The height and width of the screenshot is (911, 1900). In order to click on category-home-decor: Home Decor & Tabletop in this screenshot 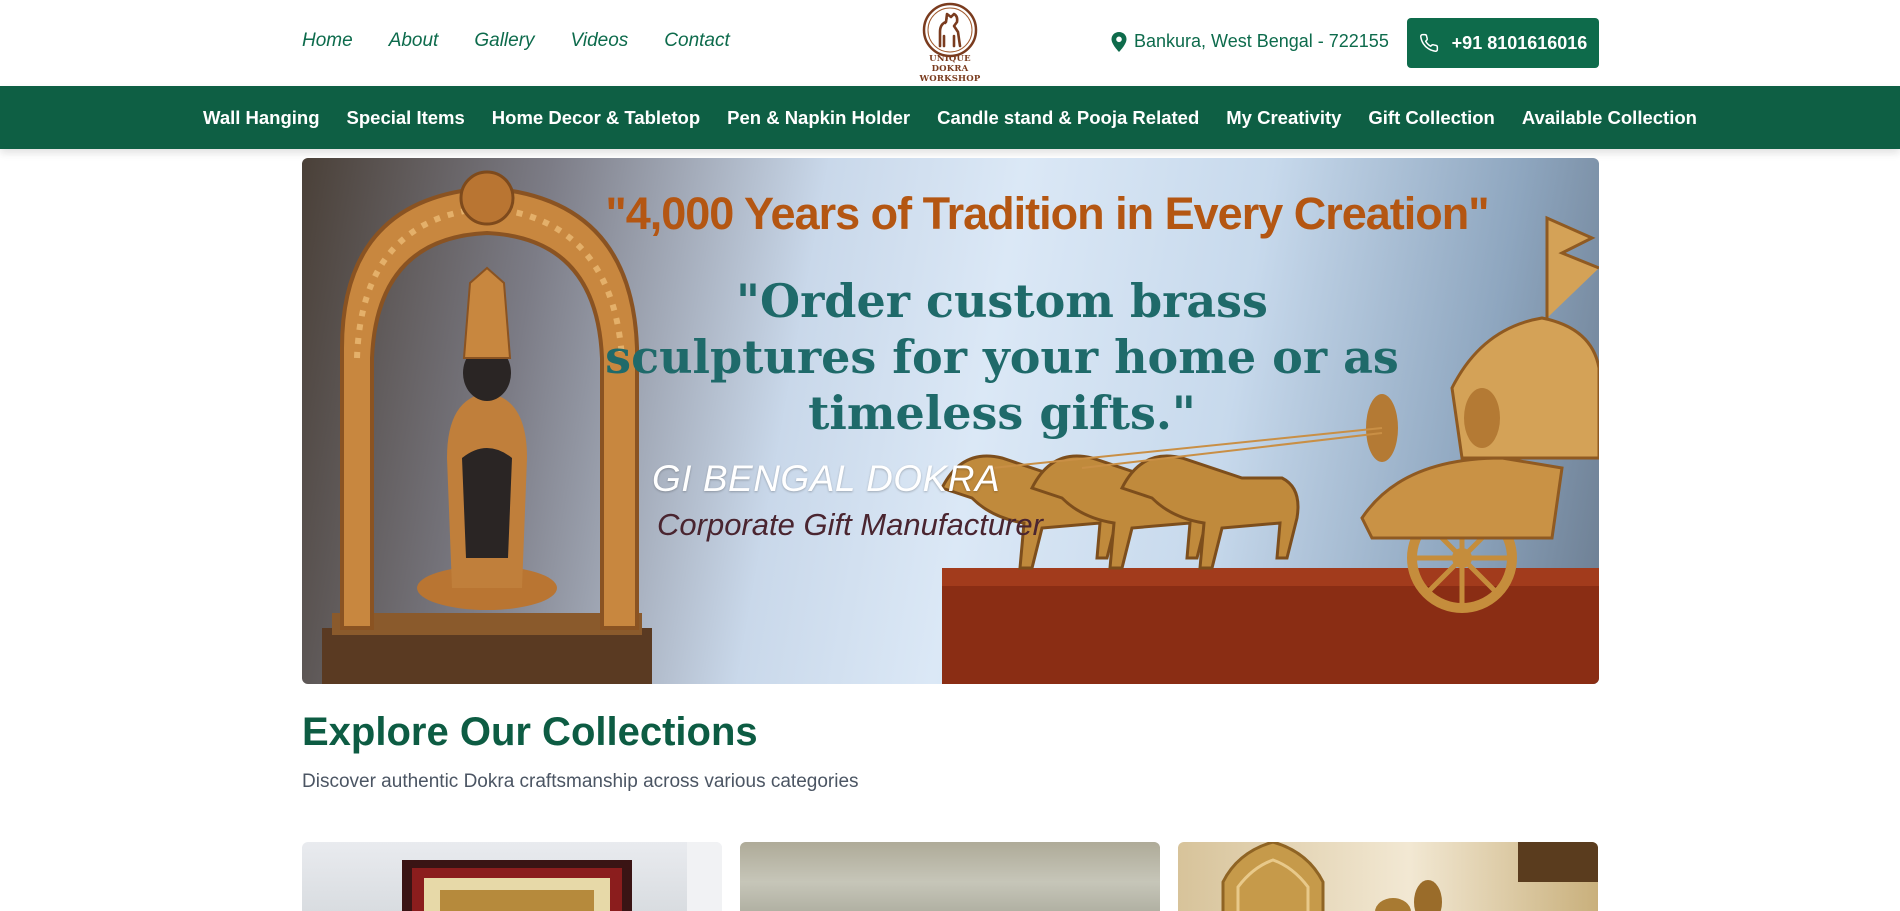, I will do `click(596, 118)`.